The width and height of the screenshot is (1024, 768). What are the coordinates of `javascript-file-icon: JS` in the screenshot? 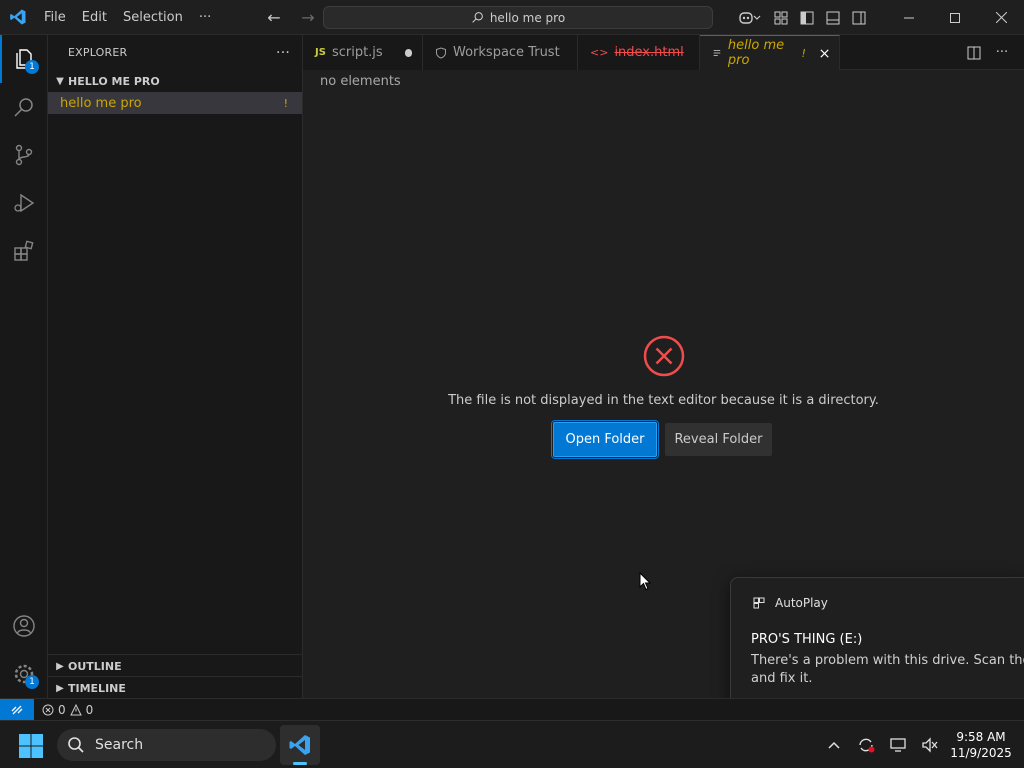 It's located at (320, 52).